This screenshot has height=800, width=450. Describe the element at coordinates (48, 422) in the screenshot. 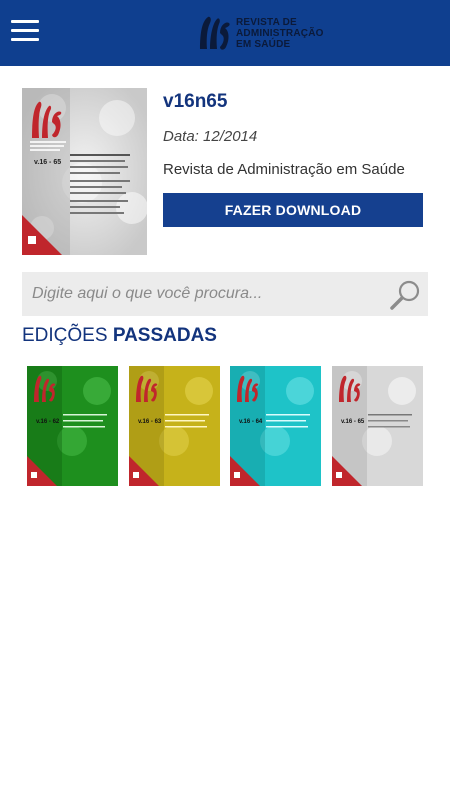

I see `past-edition-issue-1: v.16 - 62` at that location.